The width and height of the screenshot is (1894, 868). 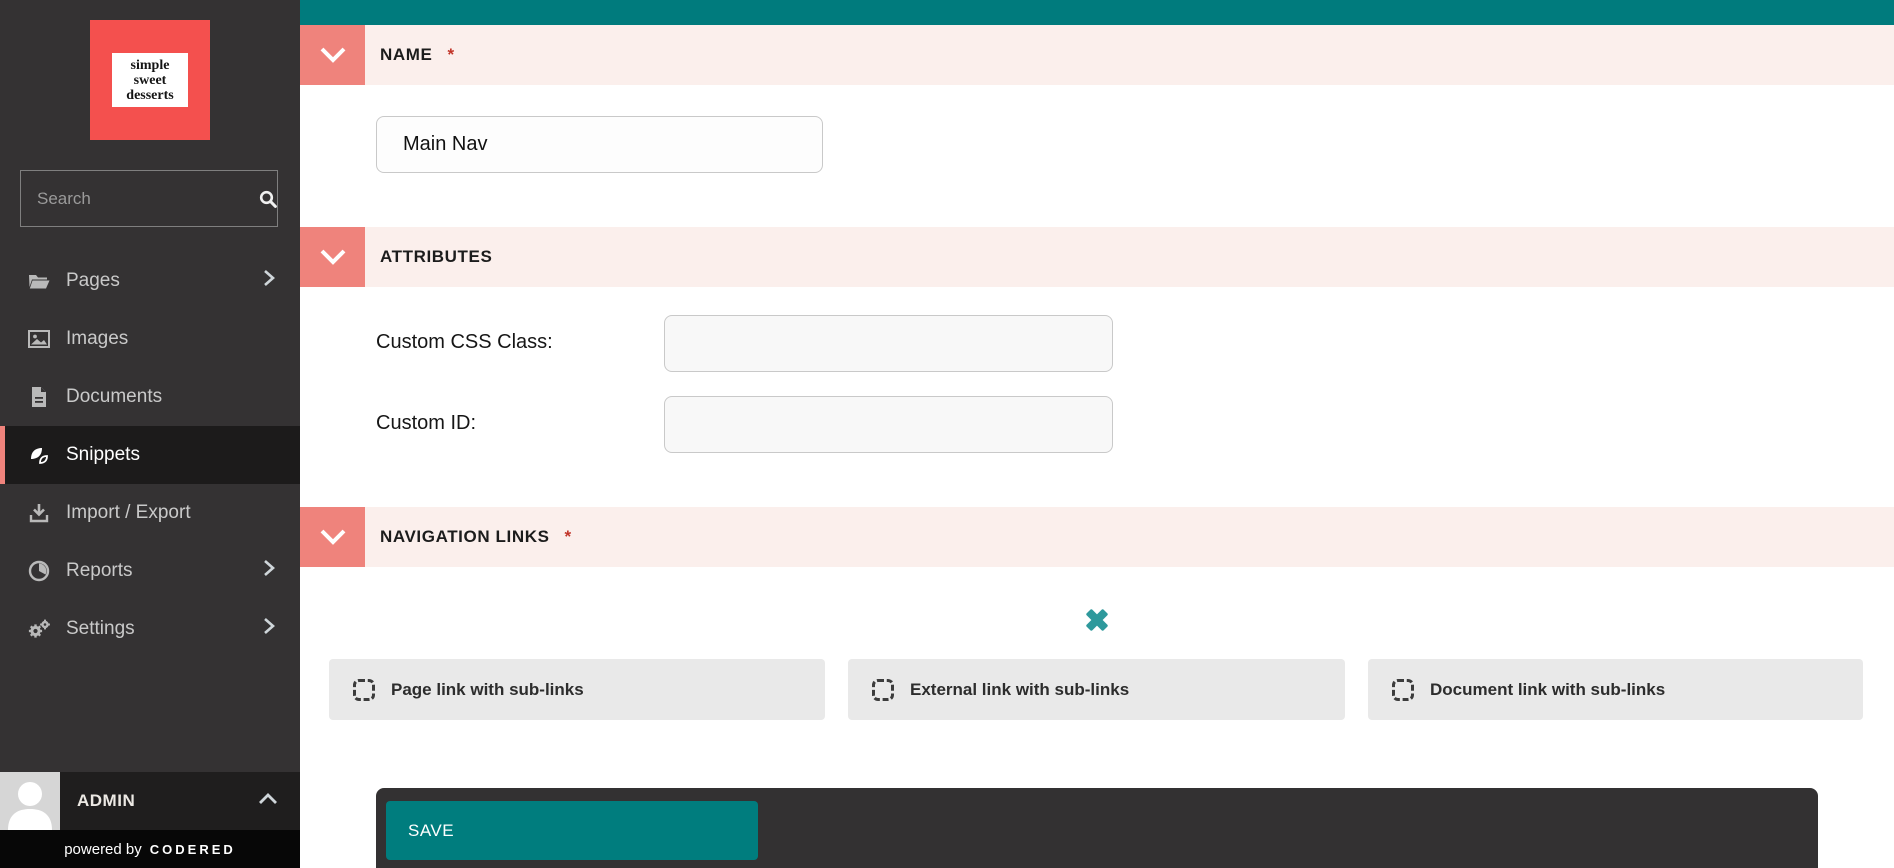 I want to click on logo-line: sweet, so click(x=150, y=80).